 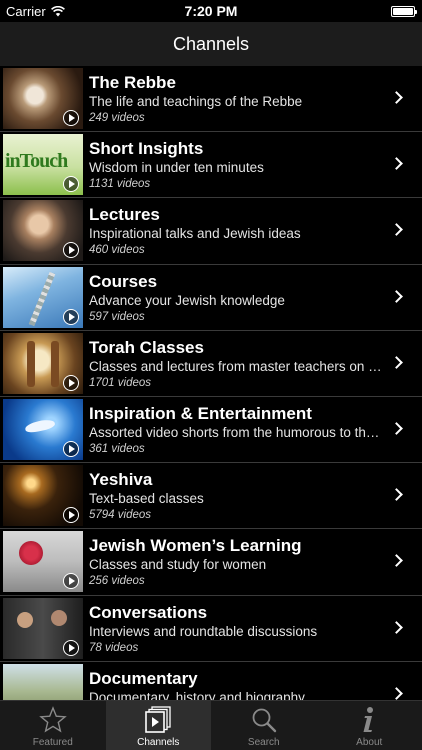 What do you see at coordinates (203, 631) in the screenshot?
I see `channel-subtitle: Interviews and roundtable discussions` at bounding box center [203, 631].